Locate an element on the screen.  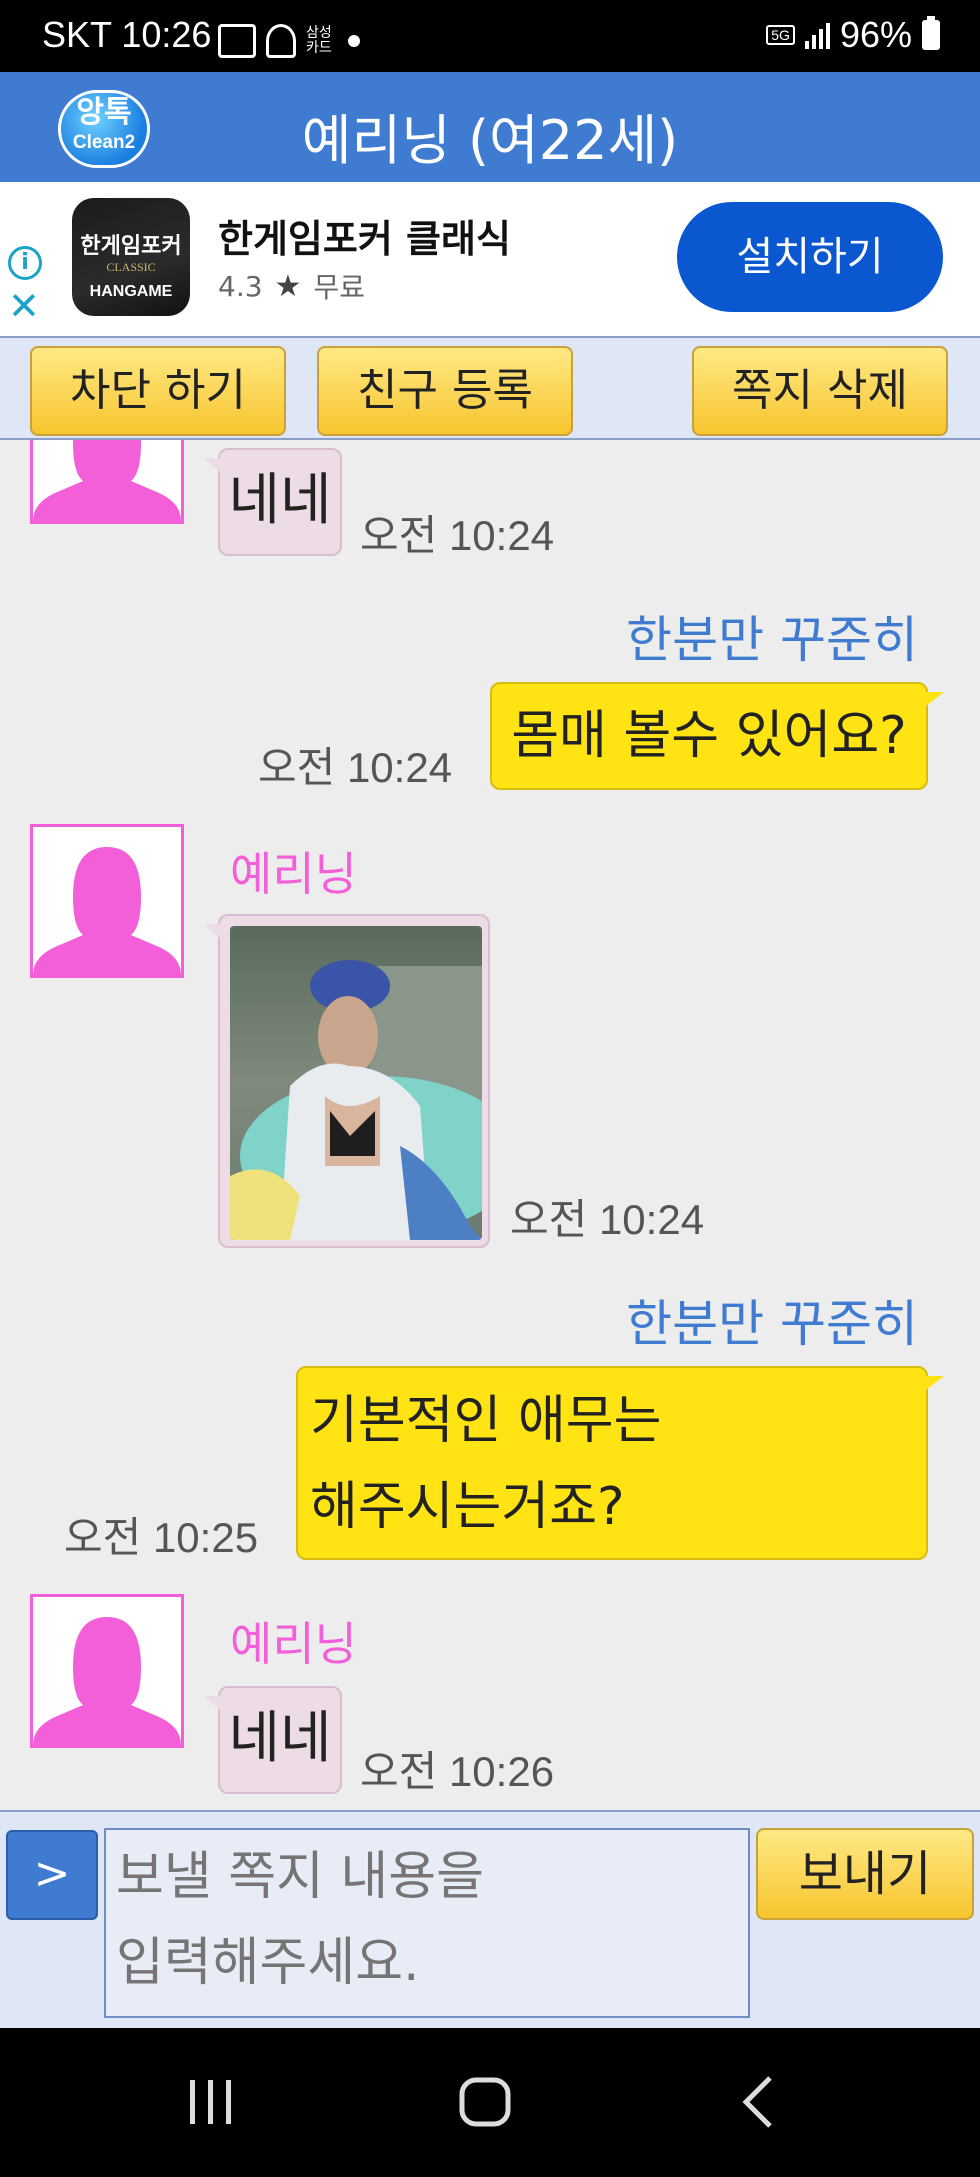
ad-info-icon: i is located at coordinates (25, 263).